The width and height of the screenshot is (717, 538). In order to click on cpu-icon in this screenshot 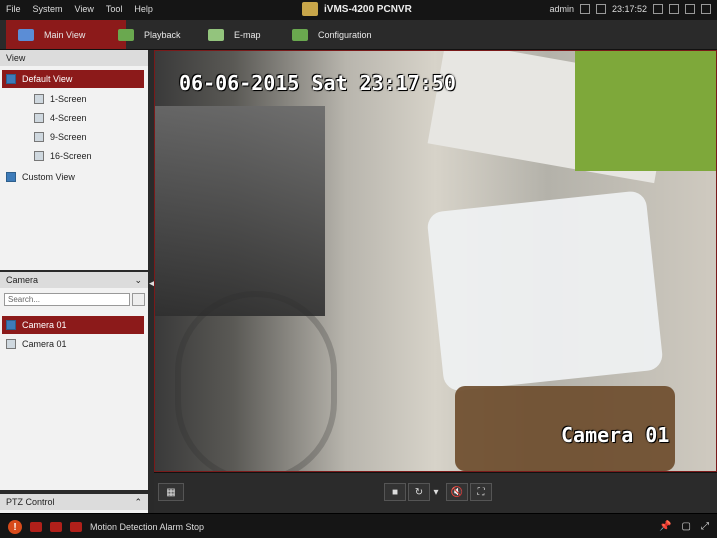, I will do `click(584, 9)`.